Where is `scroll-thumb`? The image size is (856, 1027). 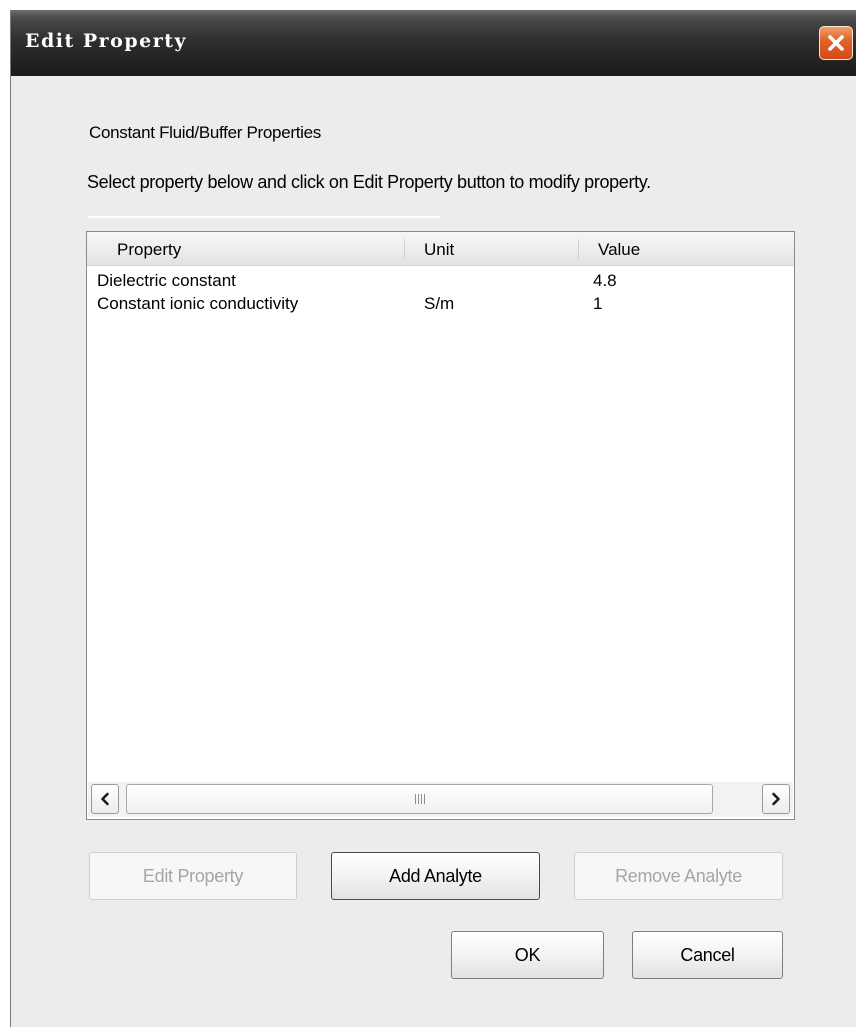 scroll-thumb is located at coordinates (419, 799).